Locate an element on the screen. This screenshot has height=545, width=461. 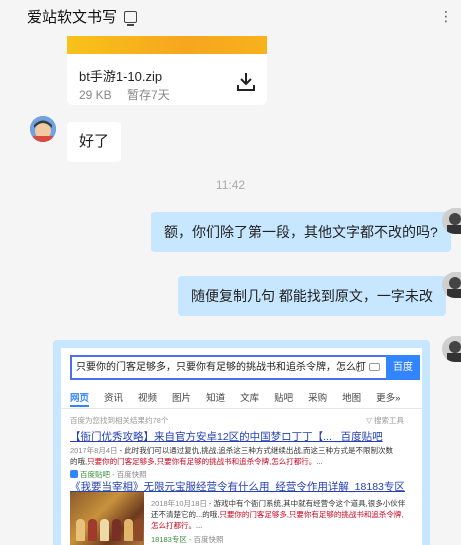
result-count: 百度为您找到相关结果约78个 is located at coordinates (119, 420).